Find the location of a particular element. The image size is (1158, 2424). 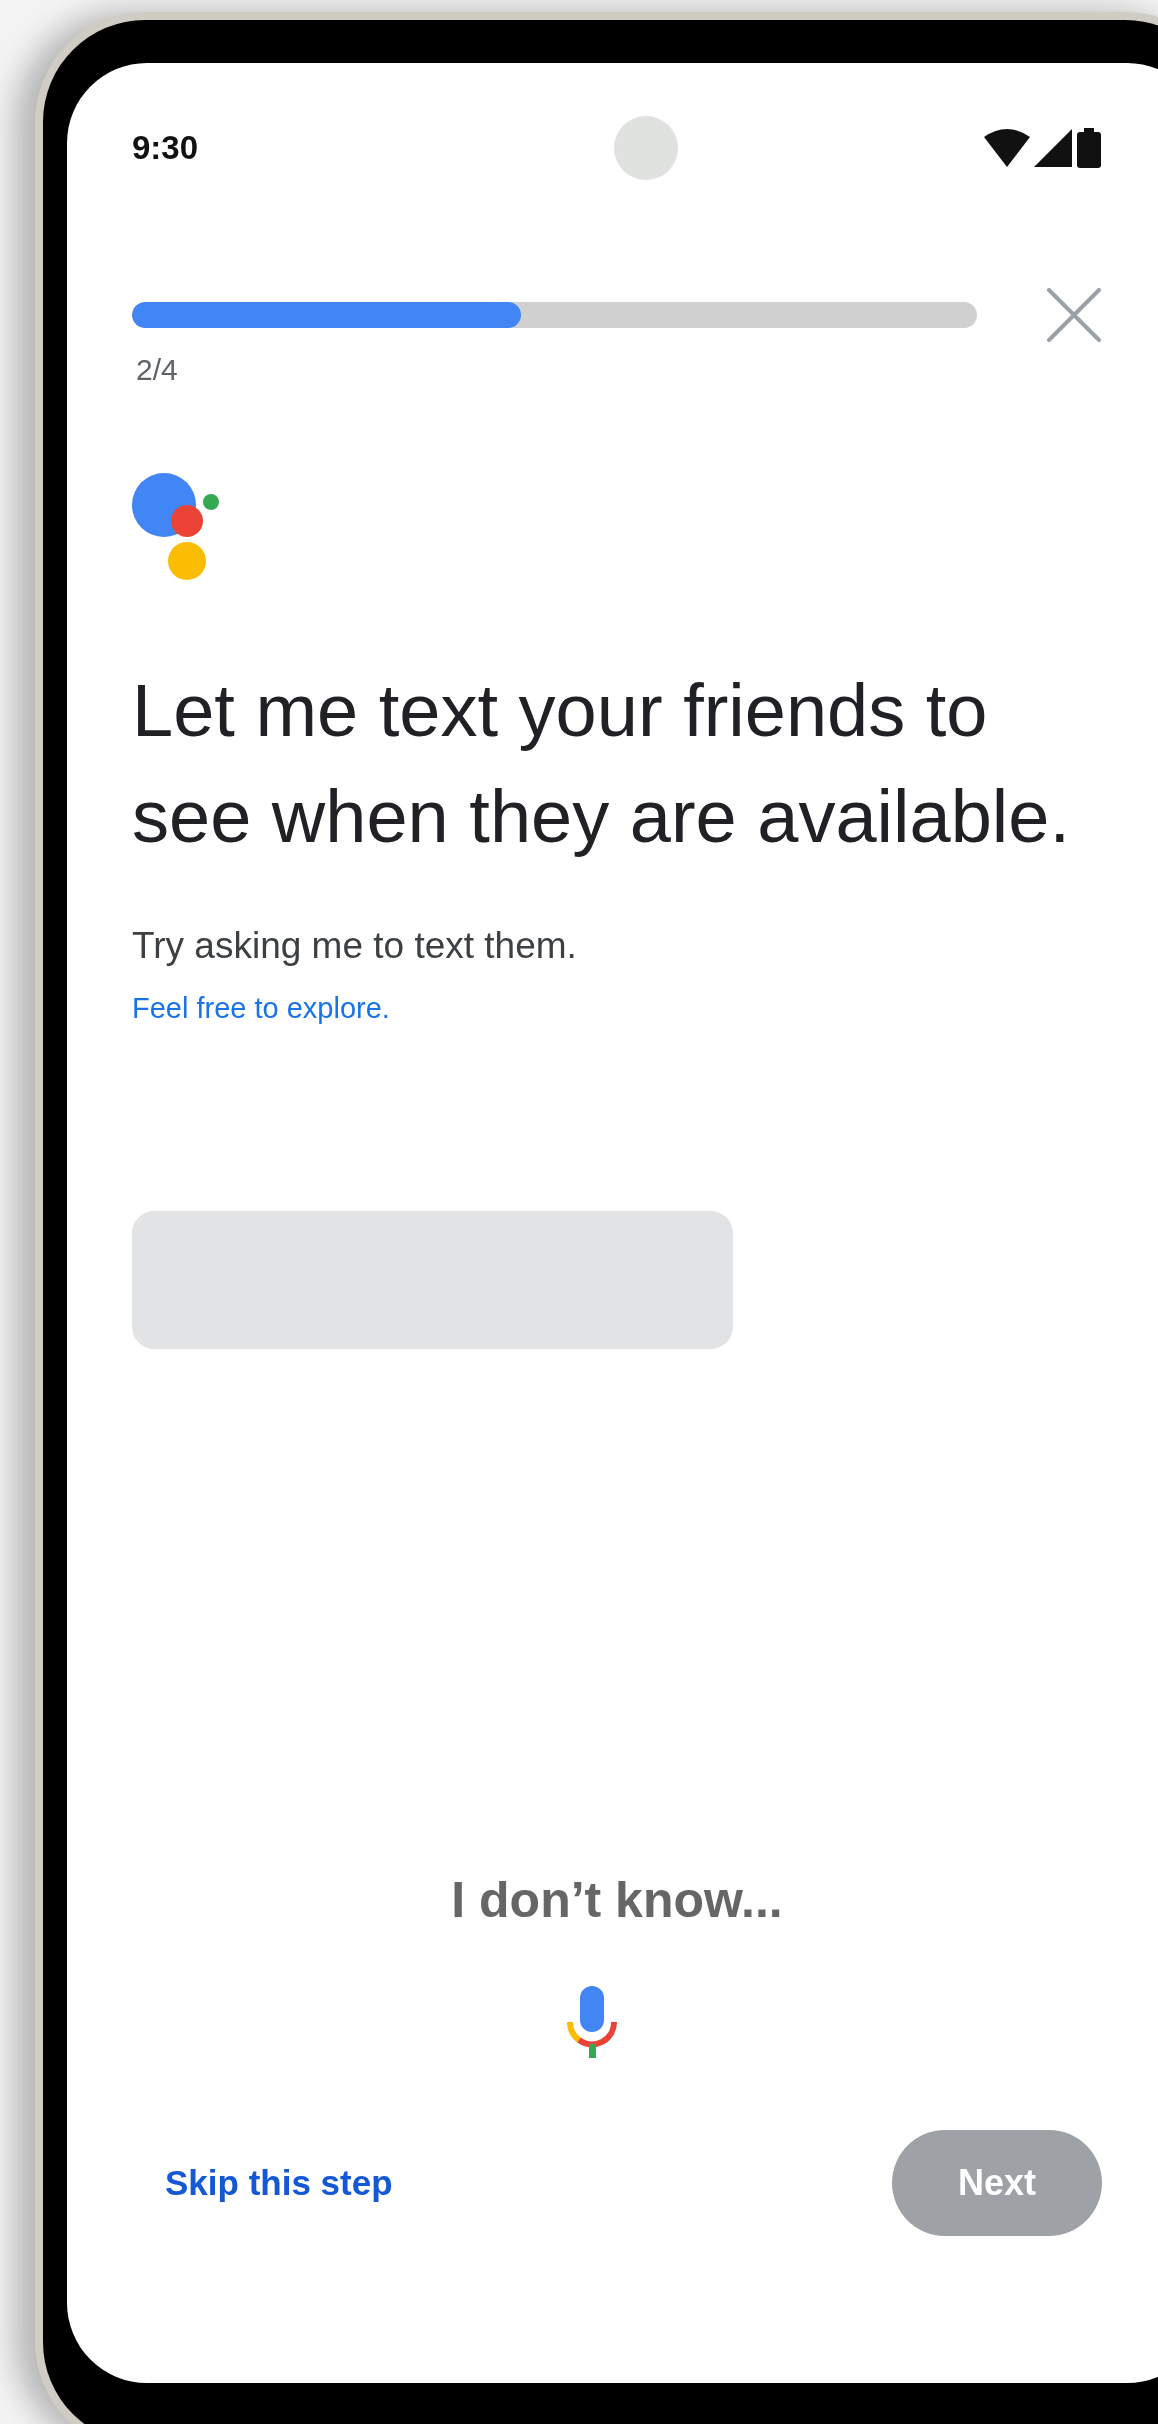

battery-icon is located at coordinates (1089, 148).